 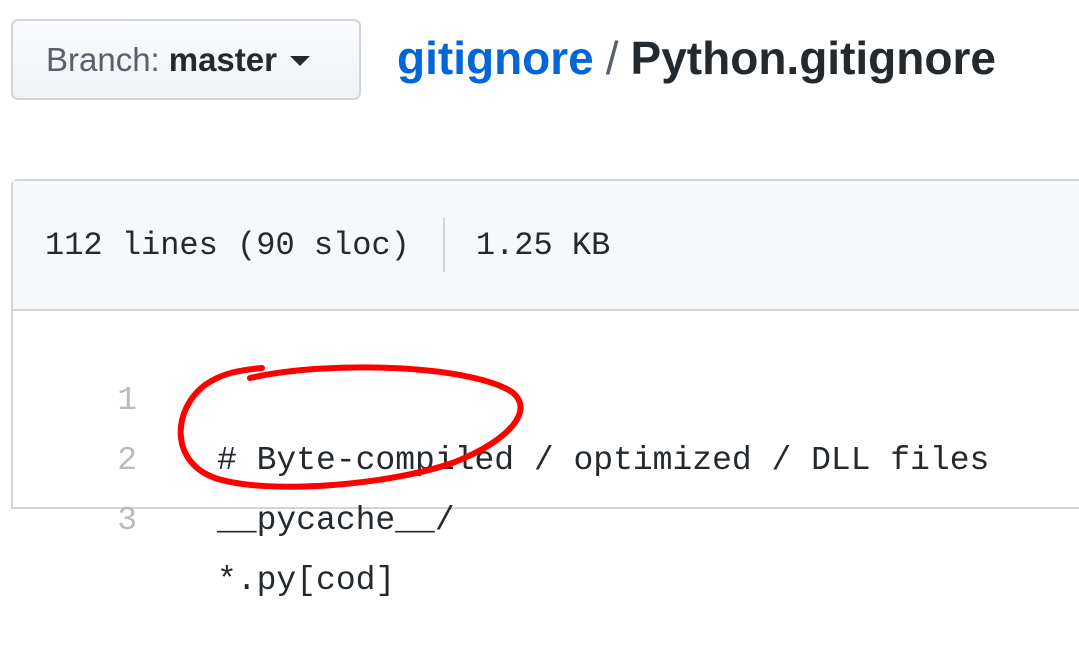 I want to click on file-size: 1.25 KB, so click(x=543, y=245).